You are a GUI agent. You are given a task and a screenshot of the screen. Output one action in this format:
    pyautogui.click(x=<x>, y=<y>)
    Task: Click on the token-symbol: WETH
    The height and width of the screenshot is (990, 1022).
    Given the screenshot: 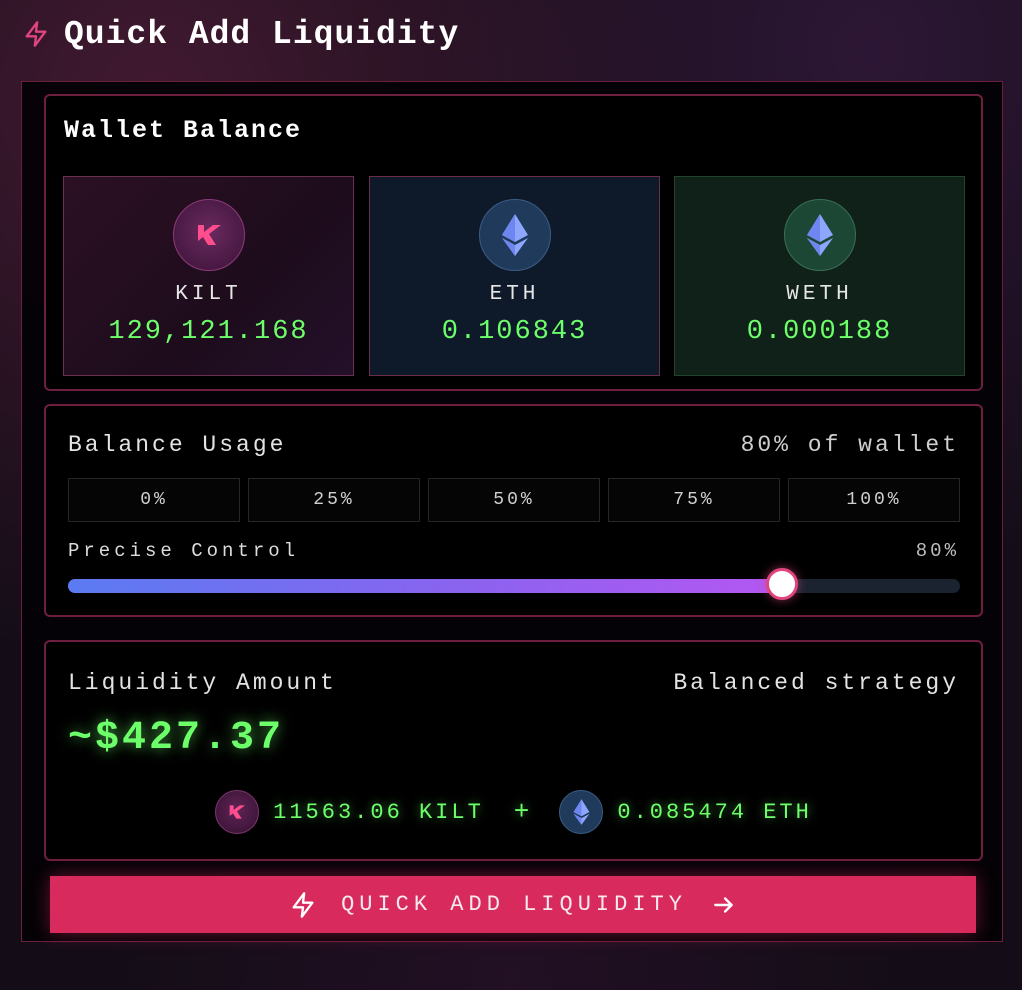 What is the action you would take?
    pyautogui.click(x=819, y=294)
    